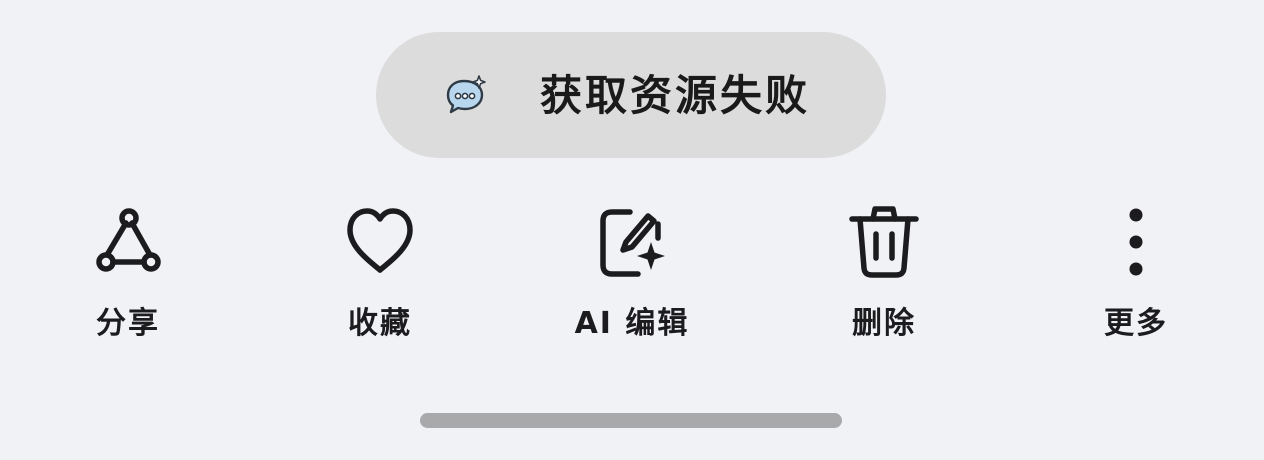  I want to click on more-vertical-icon, so click(1136, 242).